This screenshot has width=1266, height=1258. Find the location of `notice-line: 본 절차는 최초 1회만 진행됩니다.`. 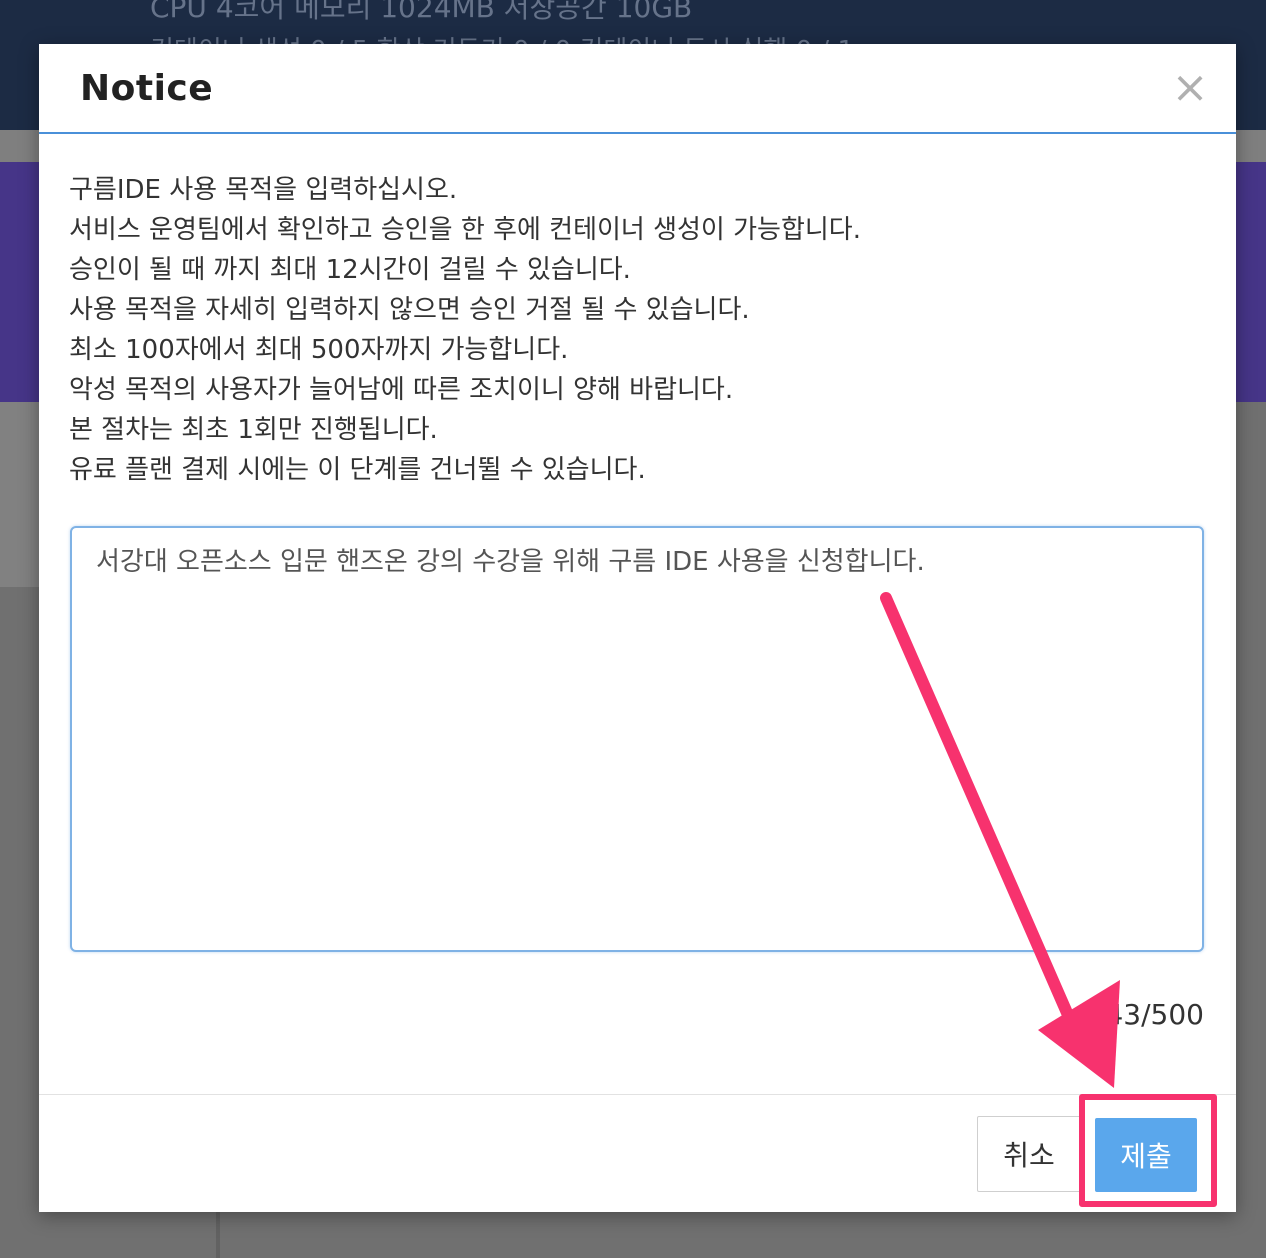

notice-line: 본 절차는 최초 1회만 진행됩니다. is located at coordinates (253, 430).